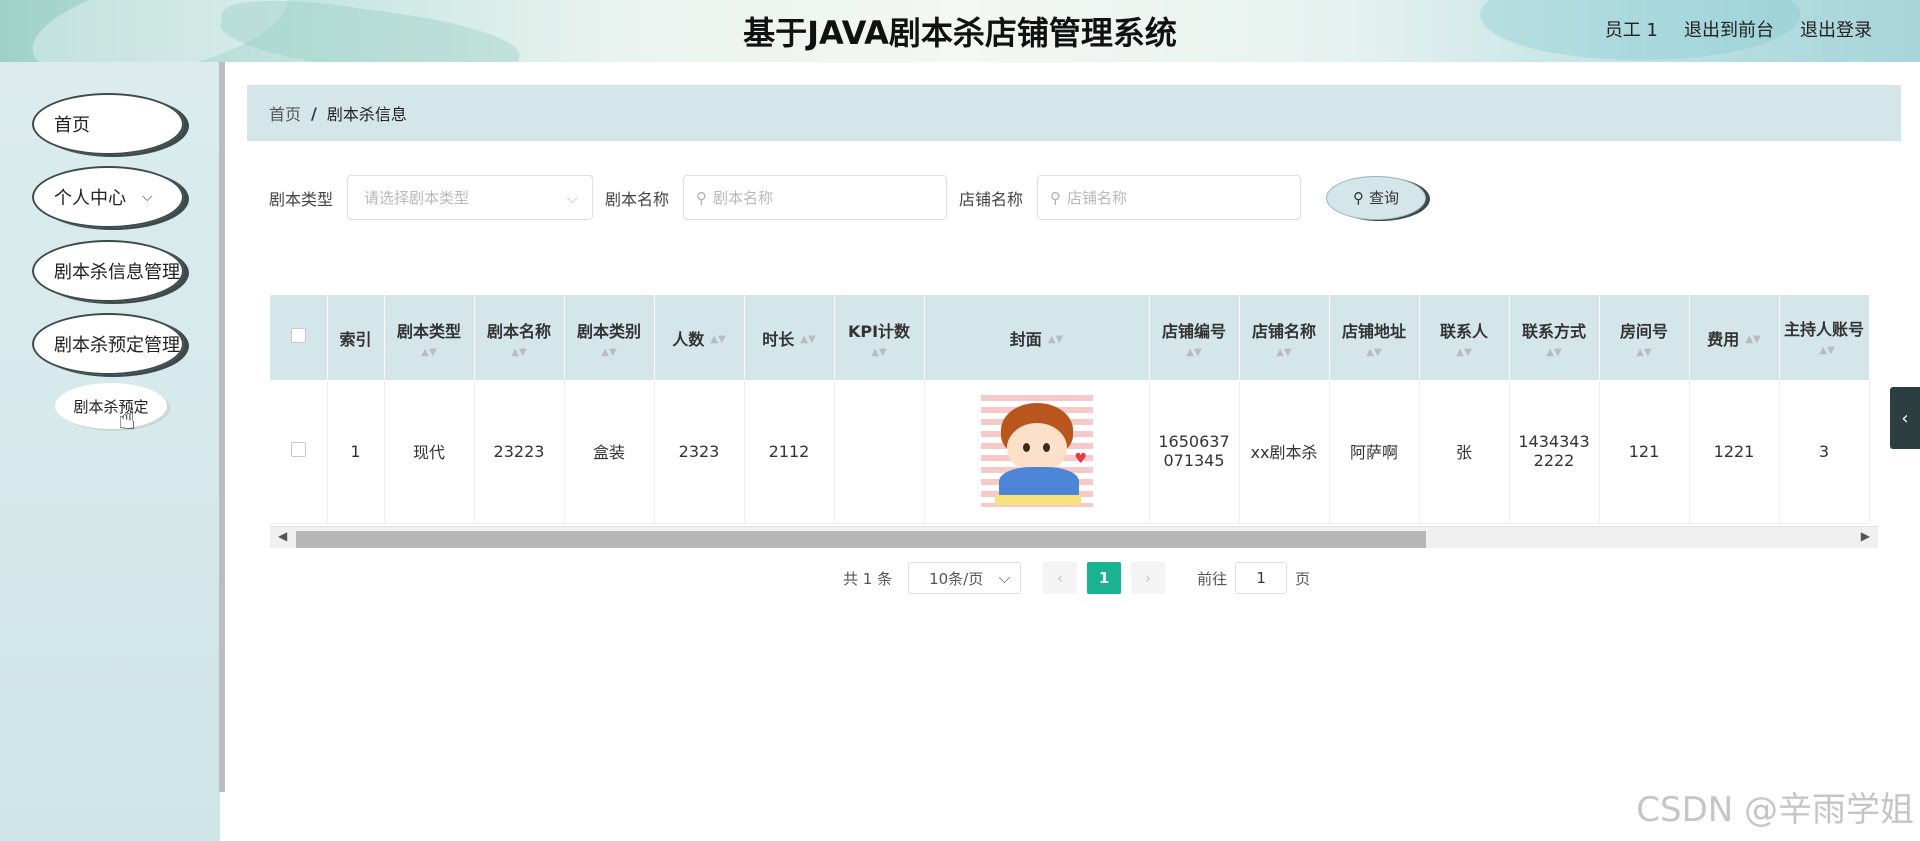 The height and width of the screenshot is (841, 1920). What do you see at coordinates (1824, 452) in the screenshot?
I see `table-cell: 3` at bounding box center [1824, 452].